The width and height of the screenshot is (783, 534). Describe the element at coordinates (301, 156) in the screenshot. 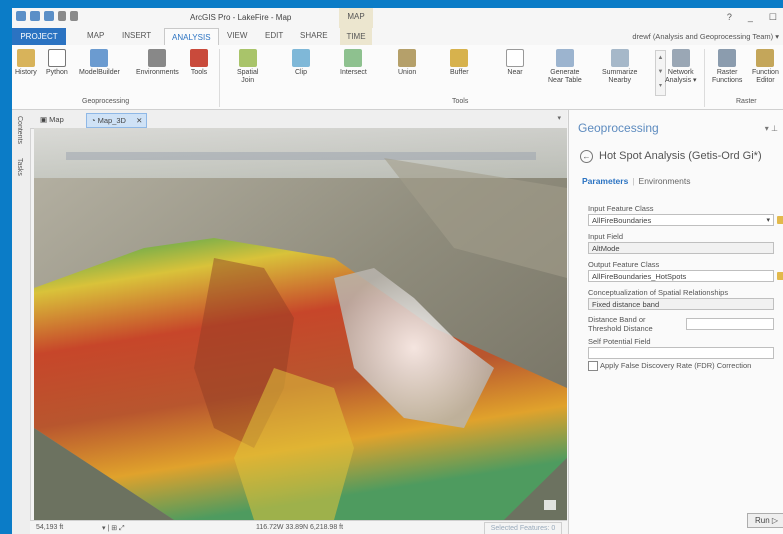

I see `horizon-band` at that location.